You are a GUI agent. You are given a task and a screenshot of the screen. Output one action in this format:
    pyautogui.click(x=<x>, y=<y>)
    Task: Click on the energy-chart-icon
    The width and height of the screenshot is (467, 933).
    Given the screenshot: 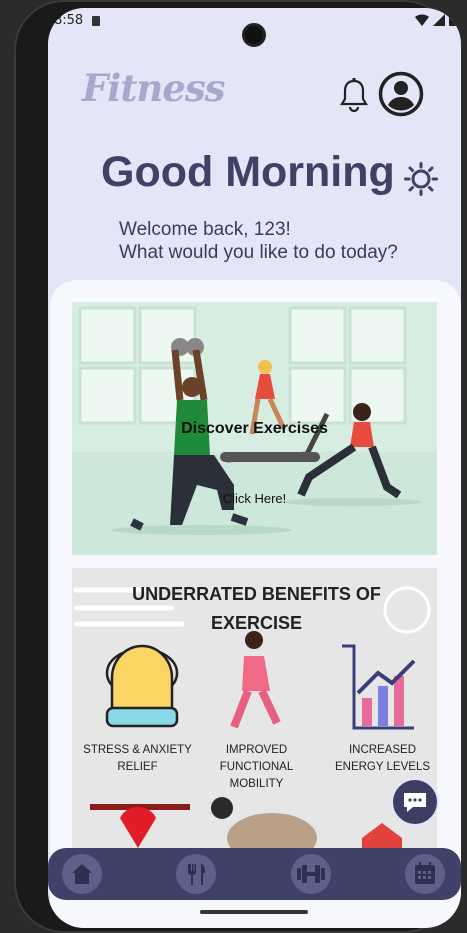 What is the action you would take?
    pyautogui.click(x=379, y=687)
    